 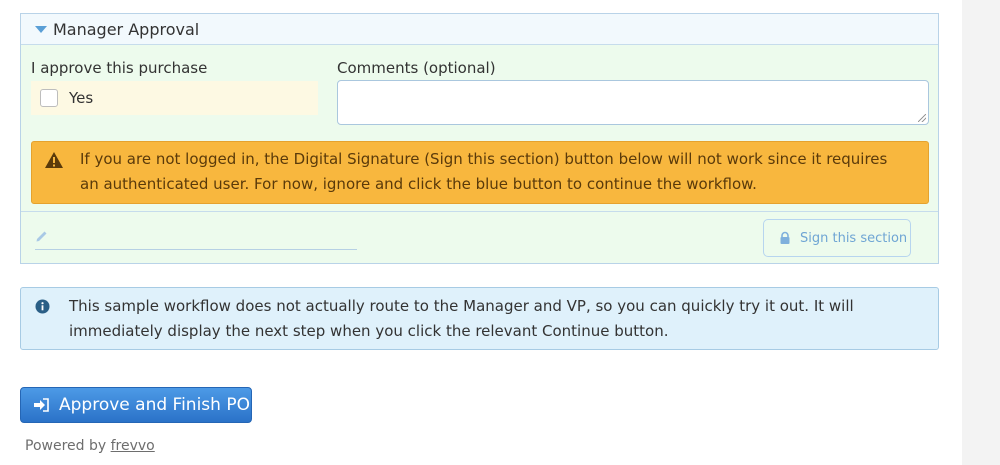 What do you see at coordinates (854, 238) in the screenshot?
I see `sign-section-label: Sign this section` at bounding box center [854, 238].